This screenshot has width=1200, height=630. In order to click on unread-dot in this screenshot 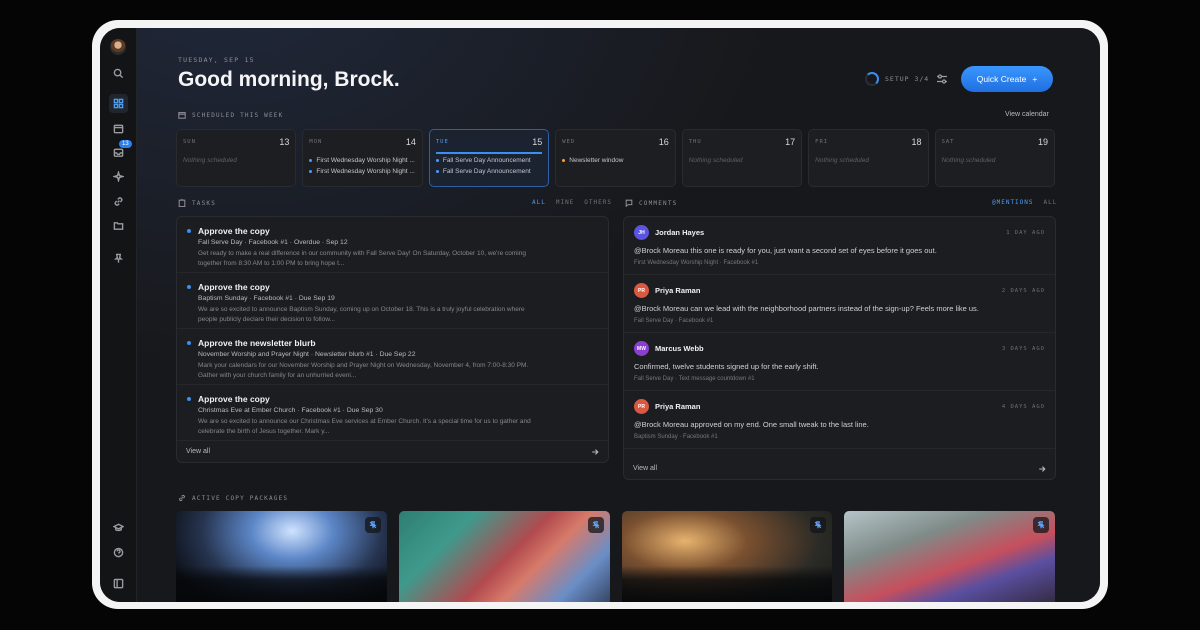, I will do `click(189, 231)`.